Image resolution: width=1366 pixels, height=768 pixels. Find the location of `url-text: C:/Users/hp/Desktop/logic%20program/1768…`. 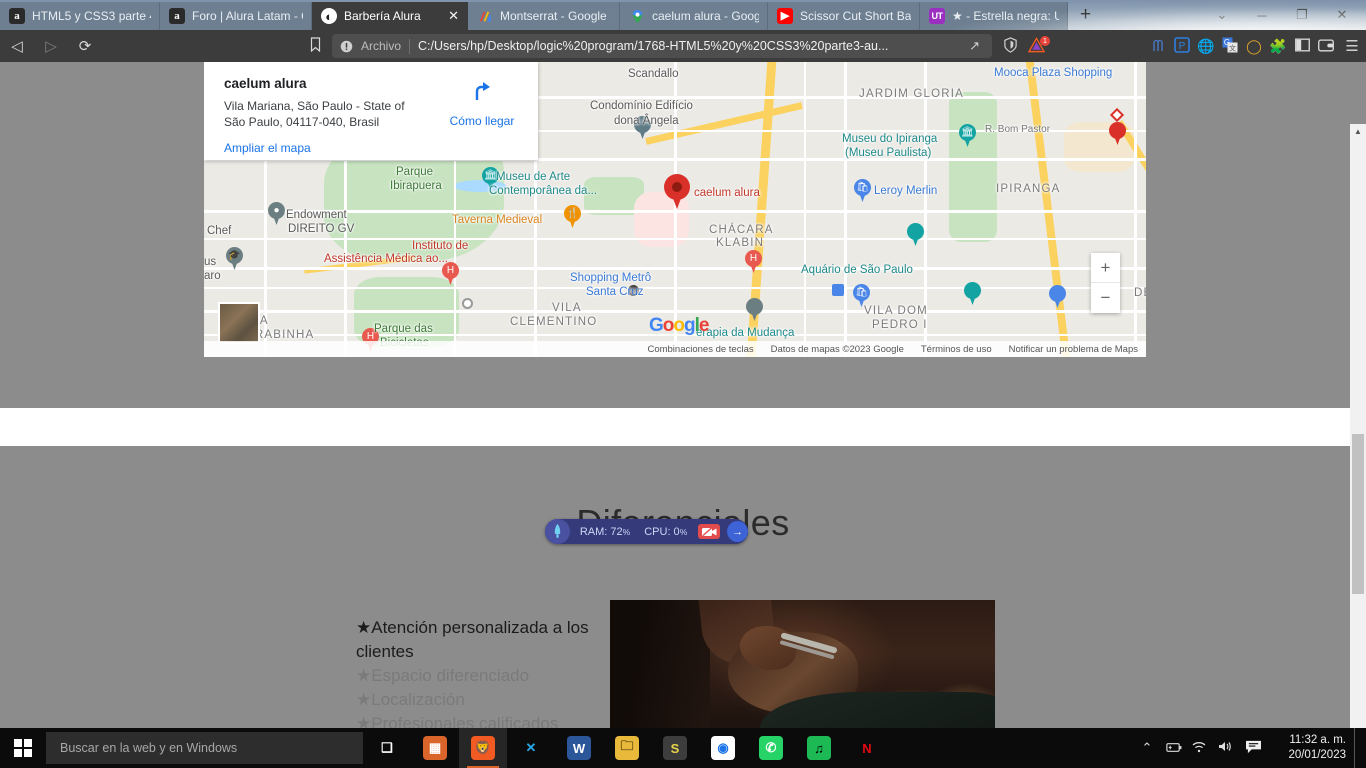

url-text: C:/Users/hp/Desktop/logic%20program/1768… is located at coordinates (687, 46).